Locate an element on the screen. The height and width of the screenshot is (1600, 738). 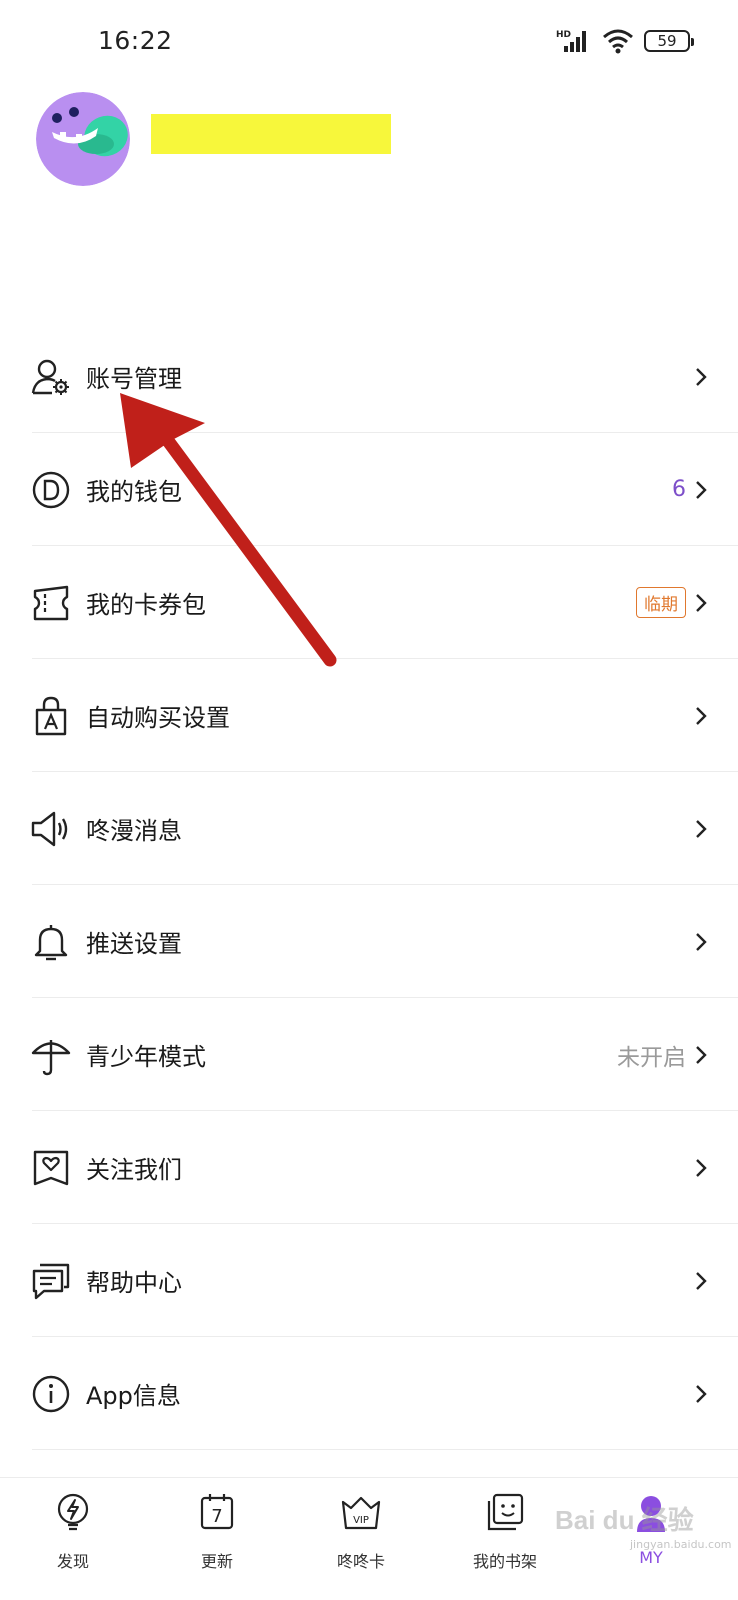
calendar-icon: 7 is located at coordinates (217, 1512).